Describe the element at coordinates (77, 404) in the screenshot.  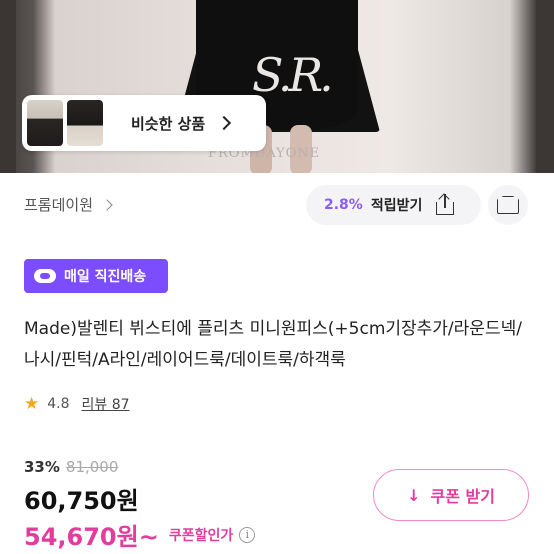
I see `rating-row: ★ 4.8 리뷰 87` at that location.